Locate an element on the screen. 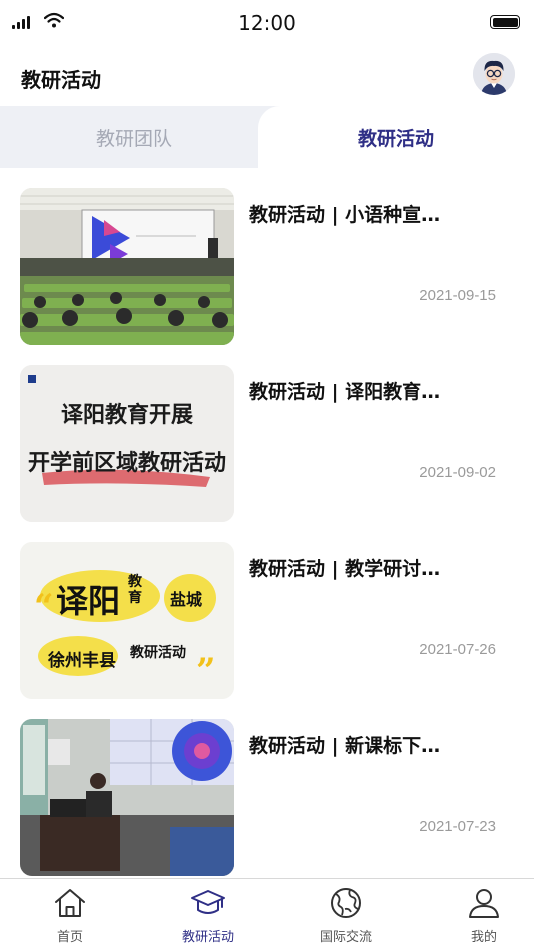 This screenshot has width=534, height=950. graduation-cap-icon is located at coordinates (208, 902).